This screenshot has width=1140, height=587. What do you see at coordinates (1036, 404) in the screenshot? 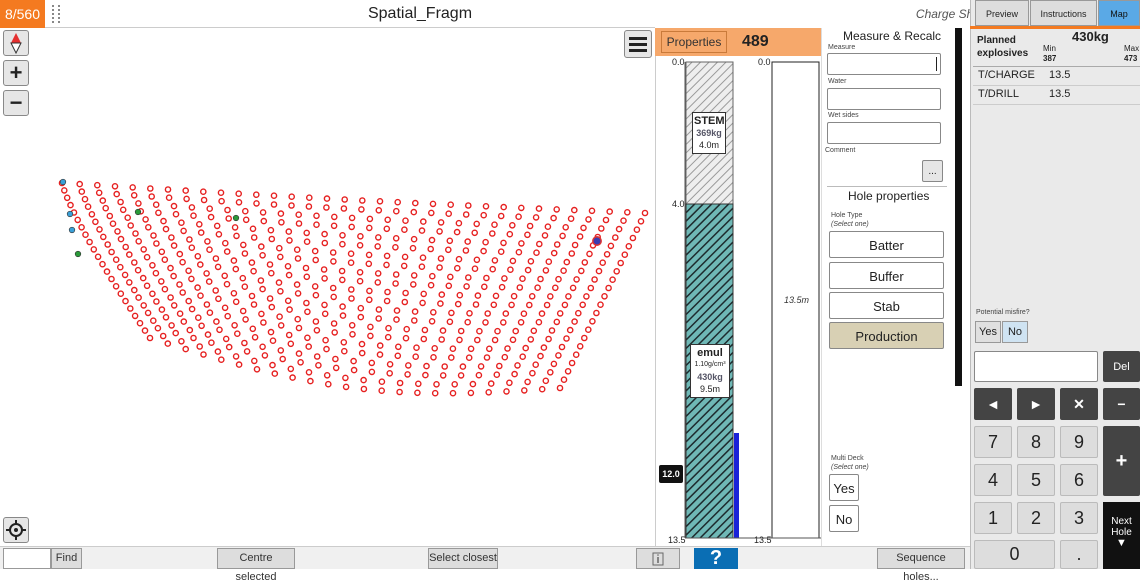
I see `right-arrow-key: ►` at bounding box center [1036, 404].